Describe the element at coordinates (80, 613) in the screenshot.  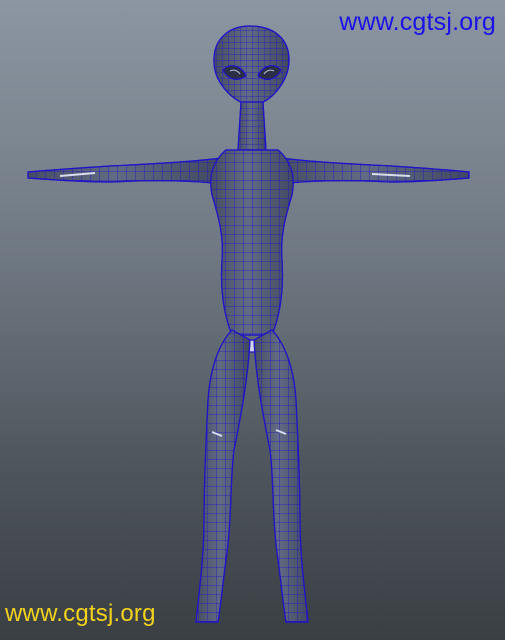
I see `watermark-bottom: www.cgtsj.org` at that location.